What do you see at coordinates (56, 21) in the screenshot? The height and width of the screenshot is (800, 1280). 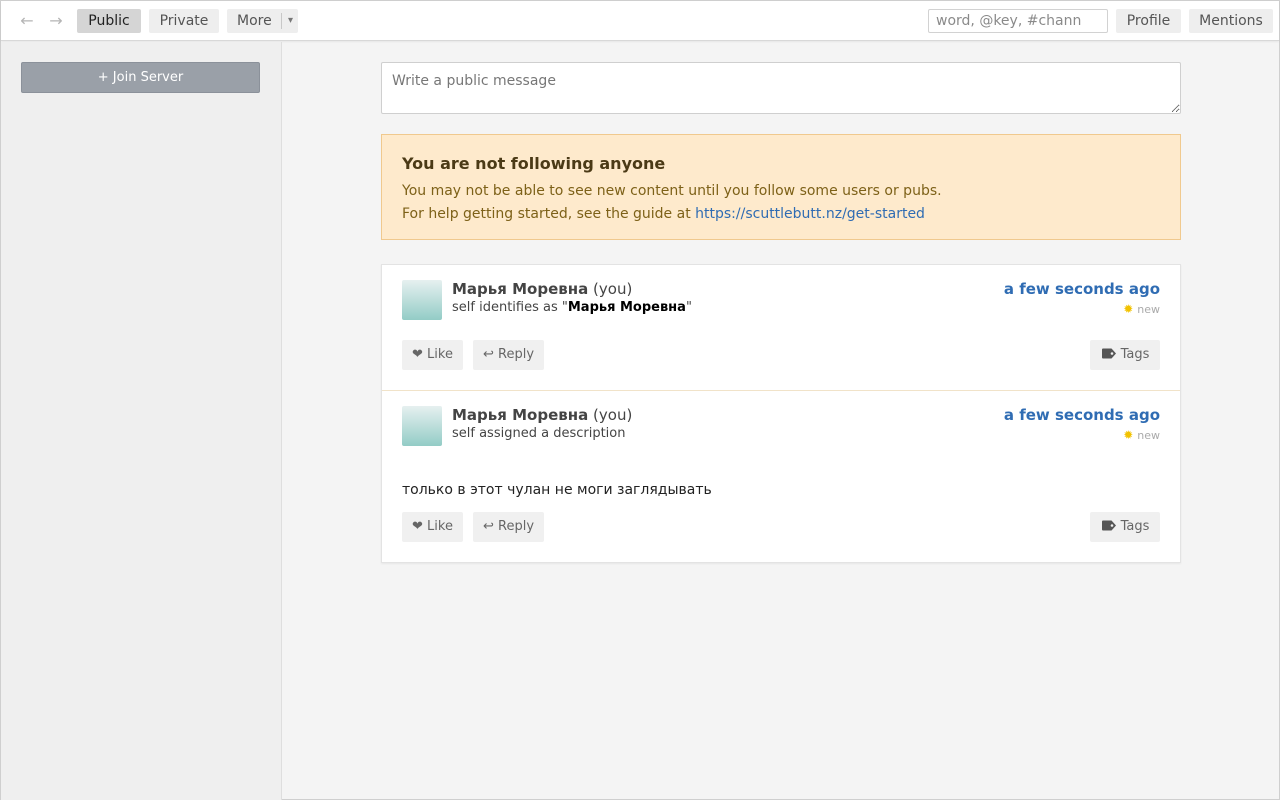 I see `forward-arrow-icon: →` at bounding box center [56, 21].